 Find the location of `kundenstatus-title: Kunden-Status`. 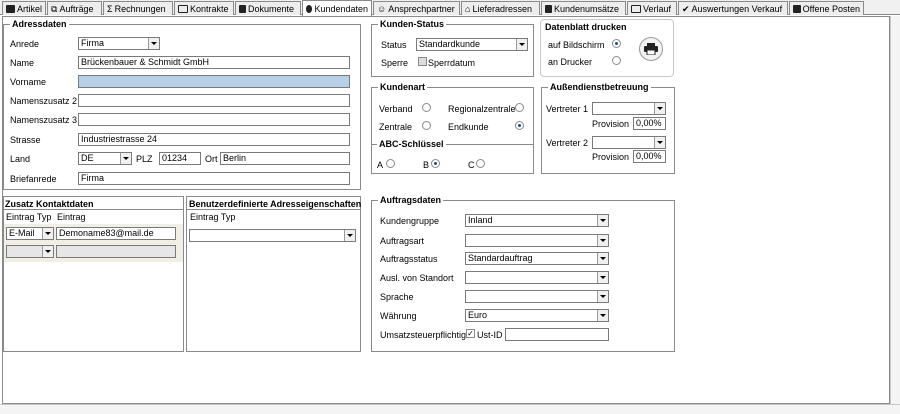

kundenstatus-title: Kunden-Status is located at coordinates (412, 24).